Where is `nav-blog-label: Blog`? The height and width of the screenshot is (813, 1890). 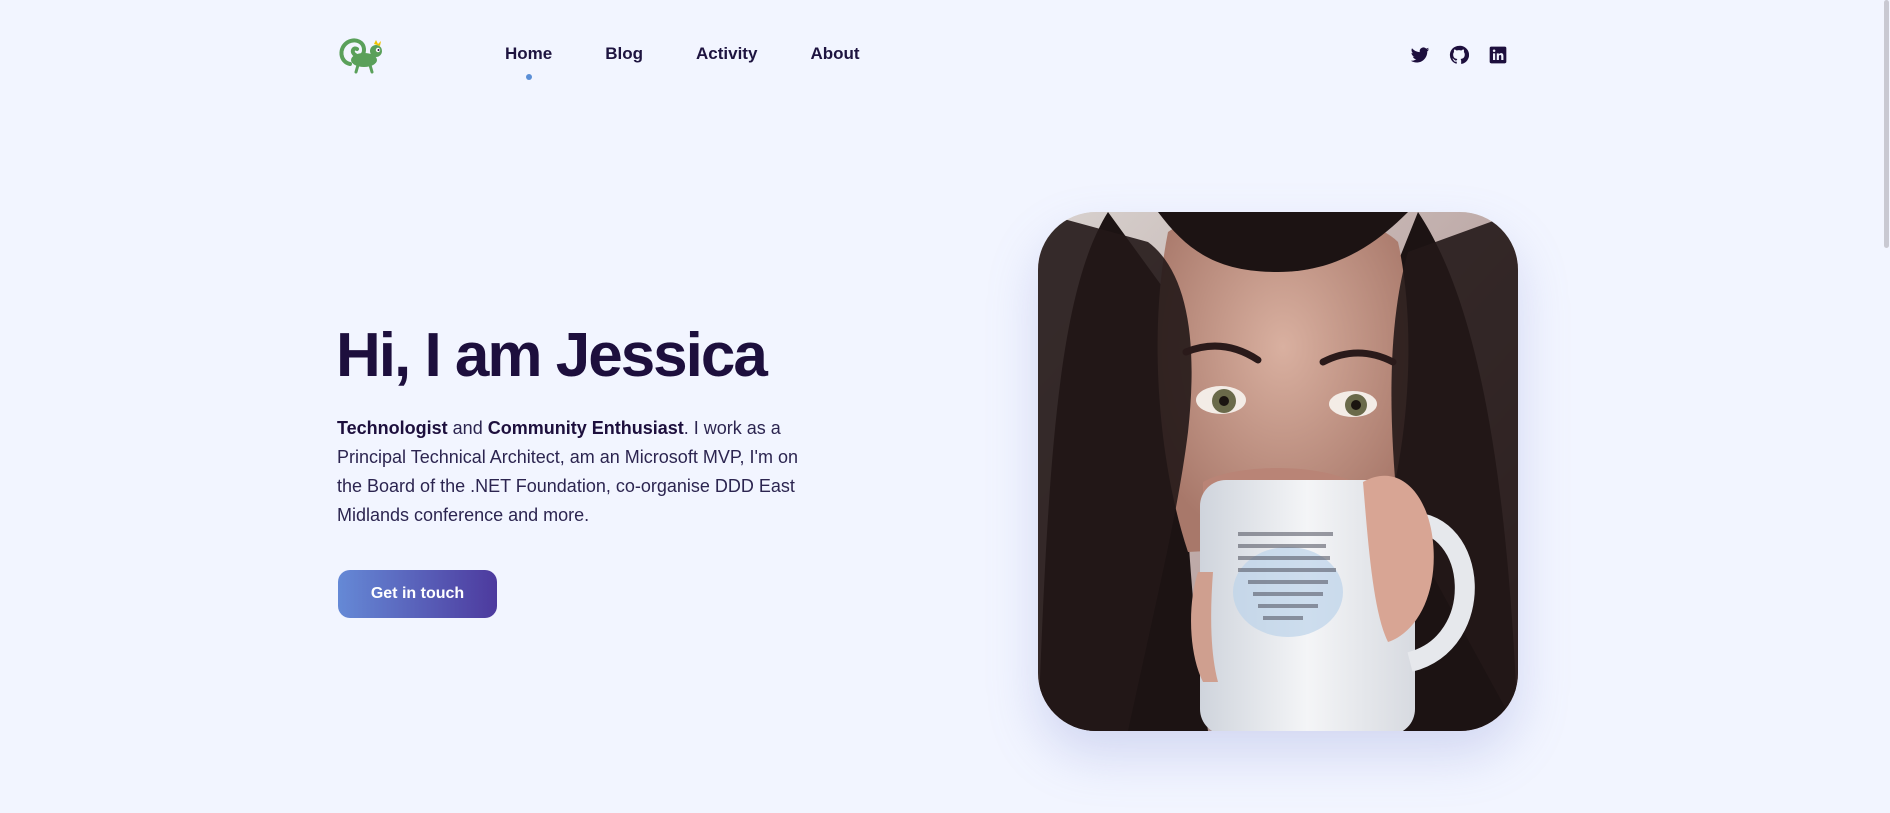 nav-blog-label: Blog is located at coordinates (624, 53).